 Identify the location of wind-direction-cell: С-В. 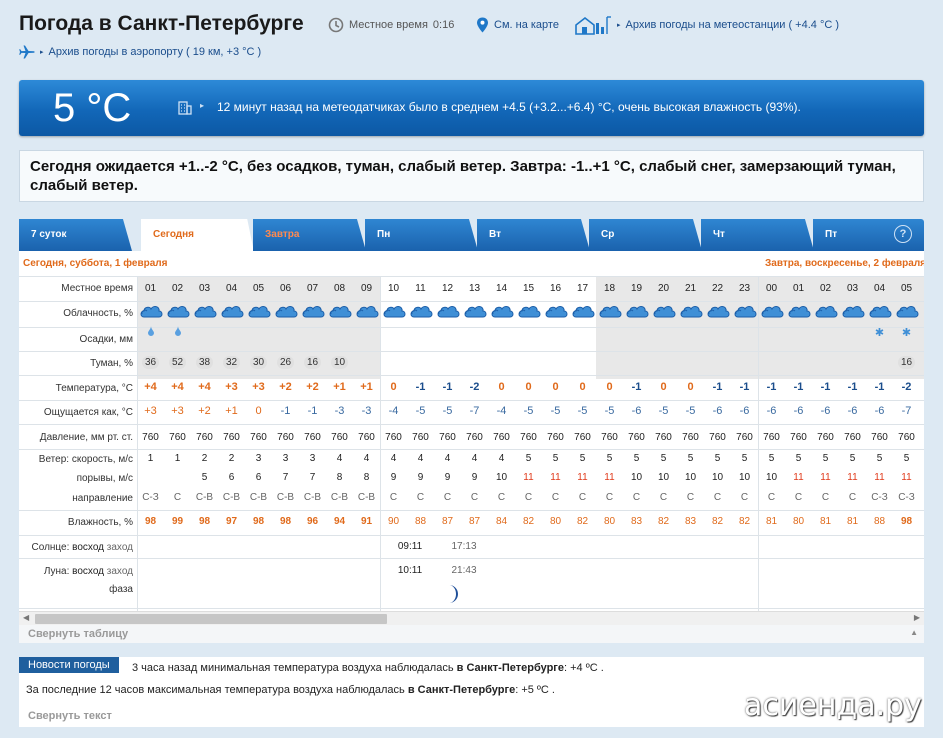
(285, 497).